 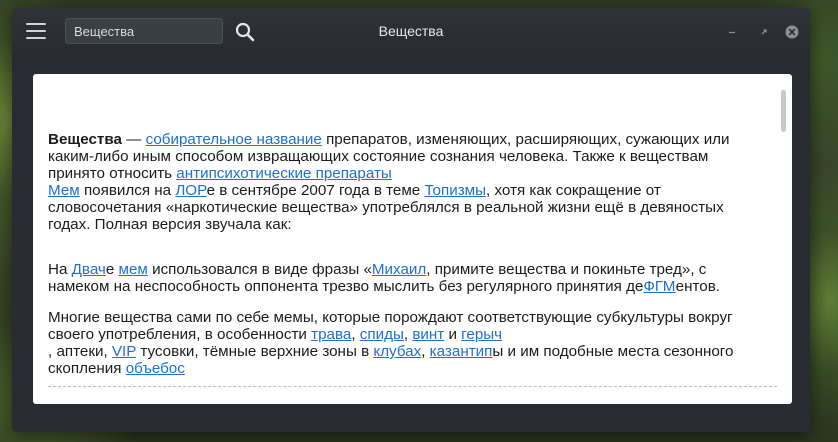 What do you see at coordinates (144, 31) in the screenshot?
I see `search-input` at bounding box center [144, 31].